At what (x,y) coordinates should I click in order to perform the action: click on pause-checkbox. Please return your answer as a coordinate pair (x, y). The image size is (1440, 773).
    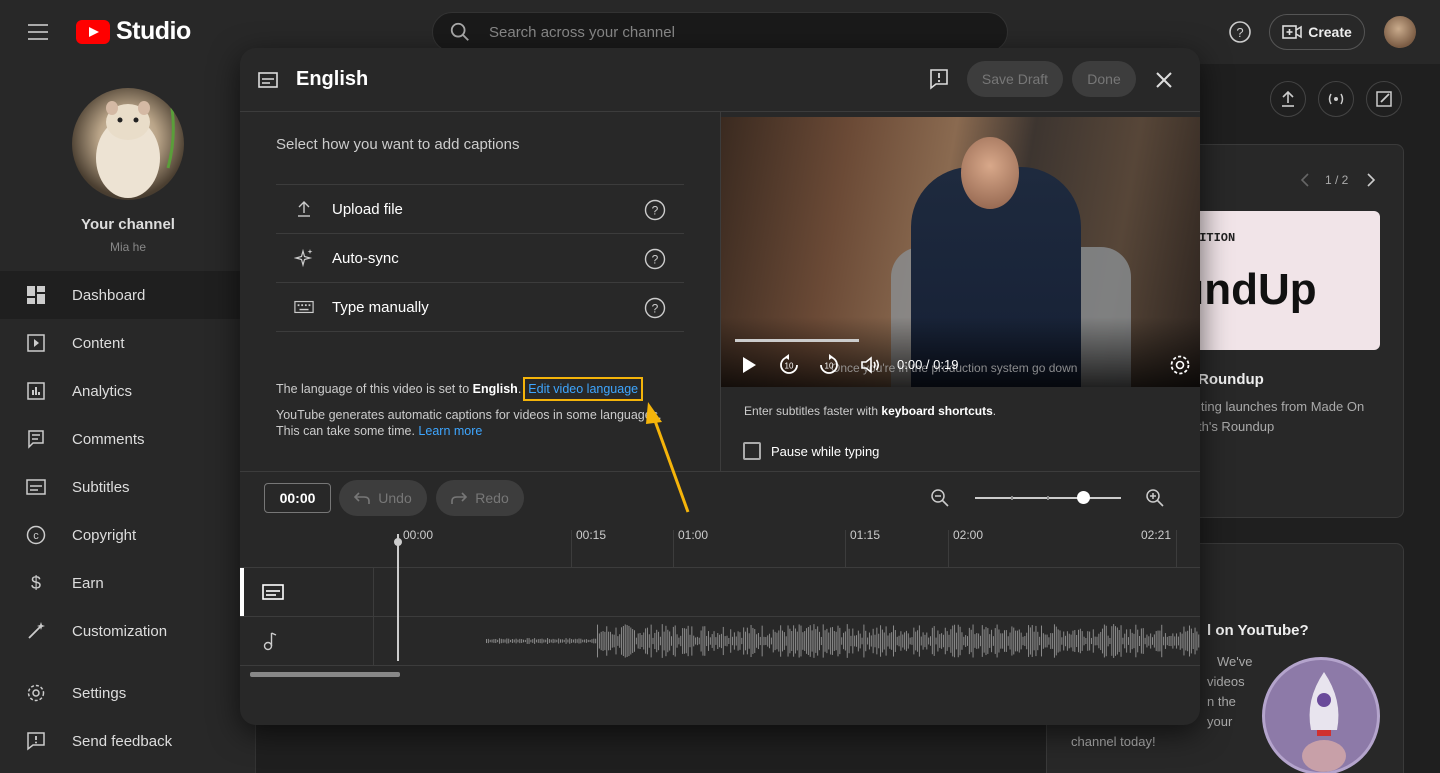
    Looking at the image, I should click on (752, 451).